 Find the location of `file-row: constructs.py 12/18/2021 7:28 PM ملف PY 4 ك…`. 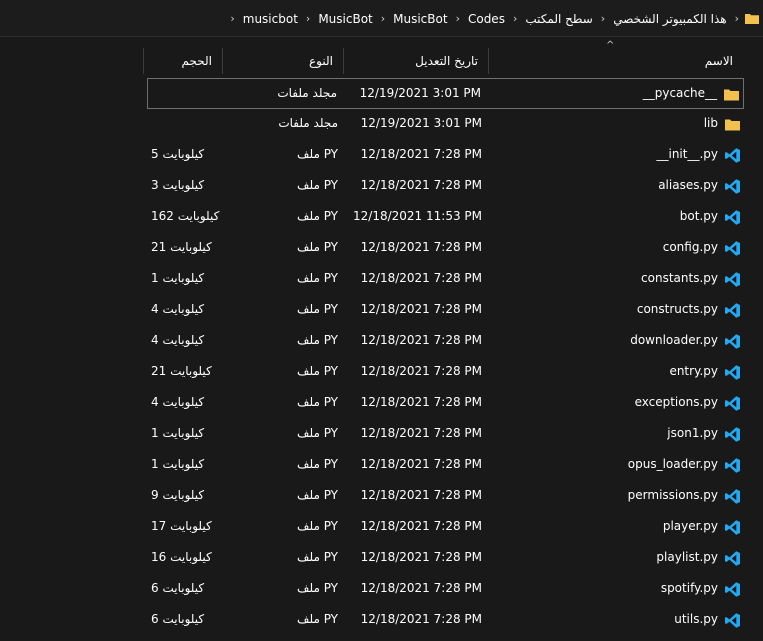

file-row: constructs.py 12/18/2021 7:28 PM ملف PY 4 ك… is located at coordinates (445, 310).